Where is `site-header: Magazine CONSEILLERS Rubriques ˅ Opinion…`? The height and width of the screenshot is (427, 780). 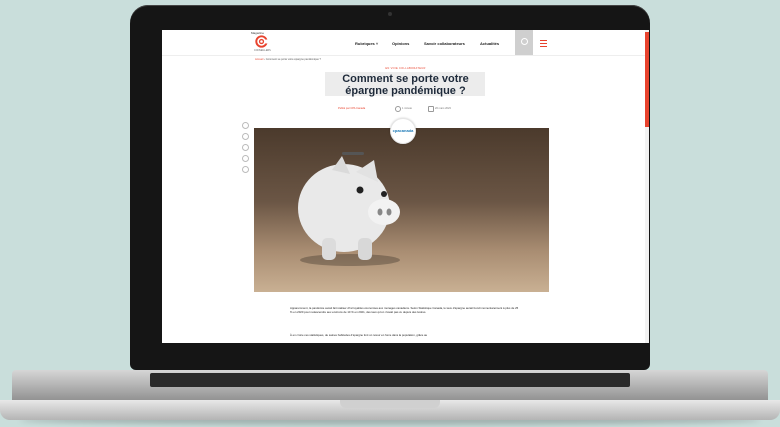
site-header: Magazine CONSEILLERS Rubriques ˅ Opinion… is located at coordinates (403, 43).